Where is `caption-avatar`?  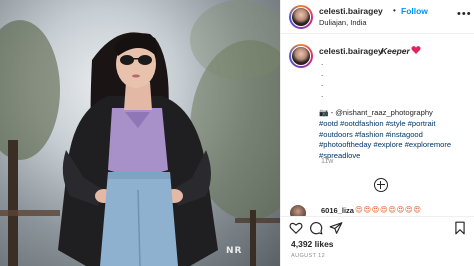 caption-avatar is located at coordinates (301, 56).